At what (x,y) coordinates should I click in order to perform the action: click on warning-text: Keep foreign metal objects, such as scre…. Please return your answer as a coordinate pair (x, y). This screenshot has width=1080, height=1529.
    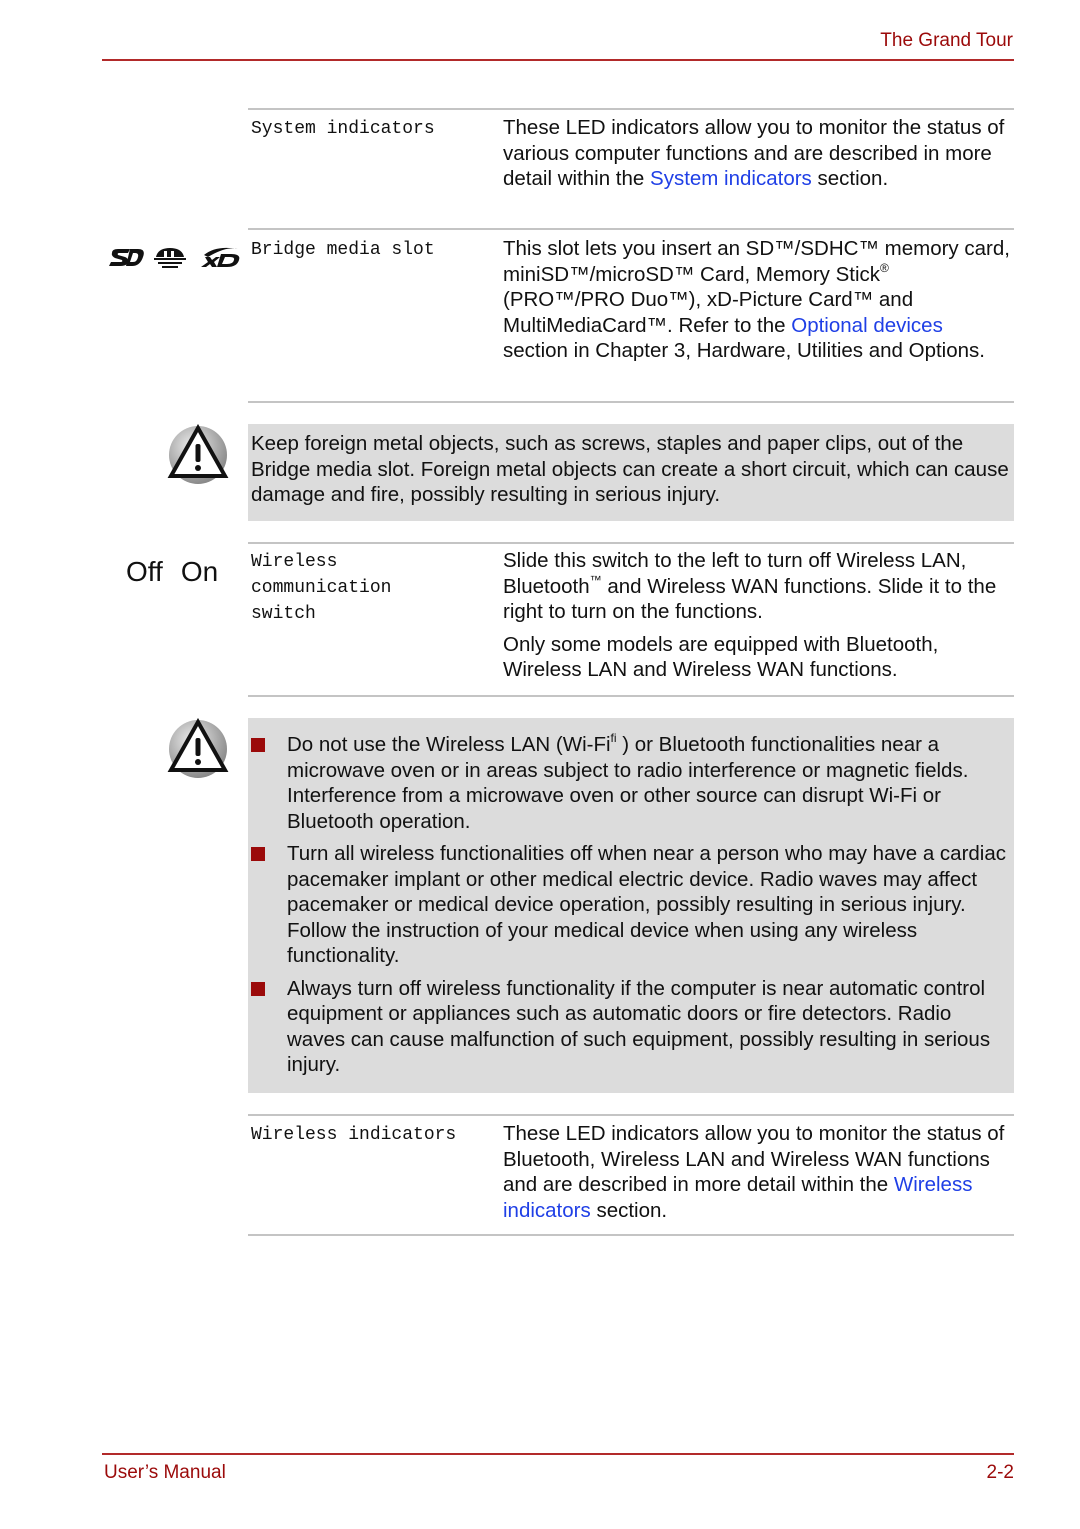
    Looking at the image, I should click on (630, 469).